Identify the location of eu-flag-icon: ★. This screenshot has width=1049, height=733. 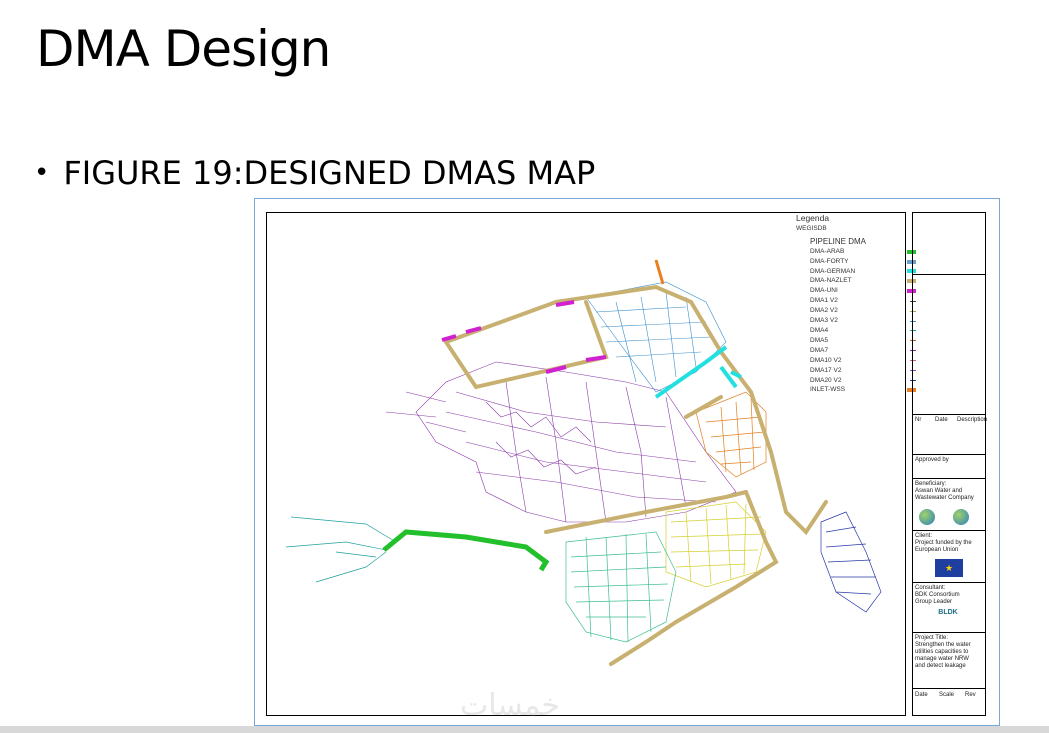
(949, 568).